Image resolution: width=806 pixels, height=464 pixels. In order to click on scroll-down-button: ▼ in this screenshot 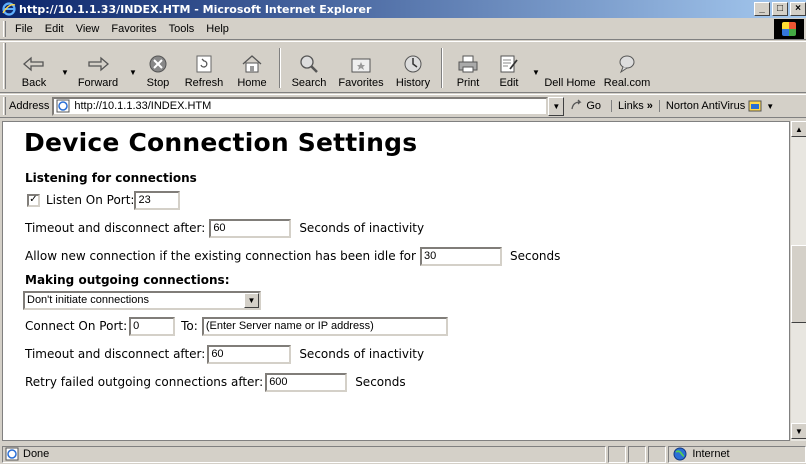, I will do `click(798, 431)`.